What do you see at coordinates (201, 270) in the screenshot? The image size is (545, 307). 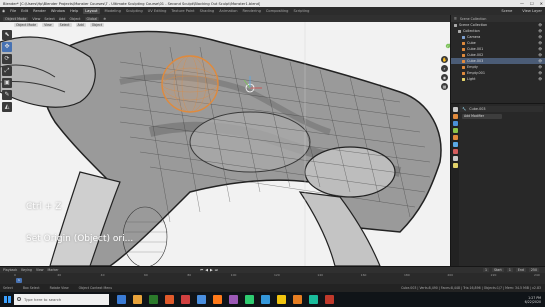 I see `jump-start-icon: ⏮` at bounding box center [201, 270].